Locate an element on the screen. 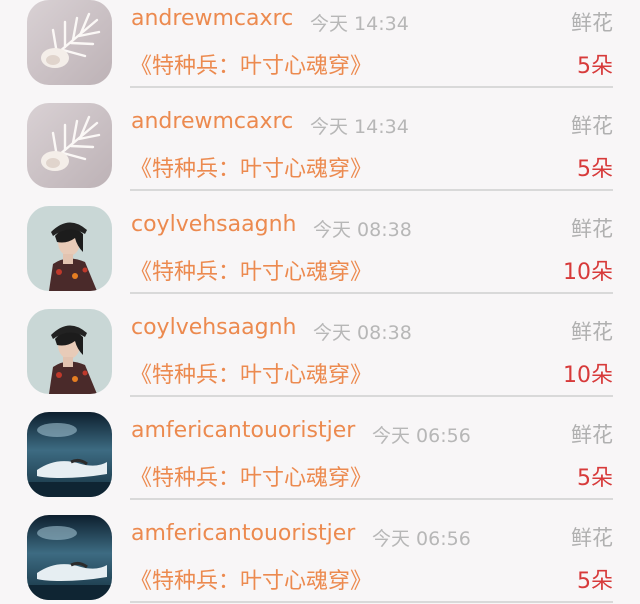 Image resolution: width=640 pixels, height=604 pixels. gift-record-row: andrewmcaxrc 今天 14:34 鲜花《特种兵：叶寸心魂穿》 5朵 is located at coordinates (320, 44).